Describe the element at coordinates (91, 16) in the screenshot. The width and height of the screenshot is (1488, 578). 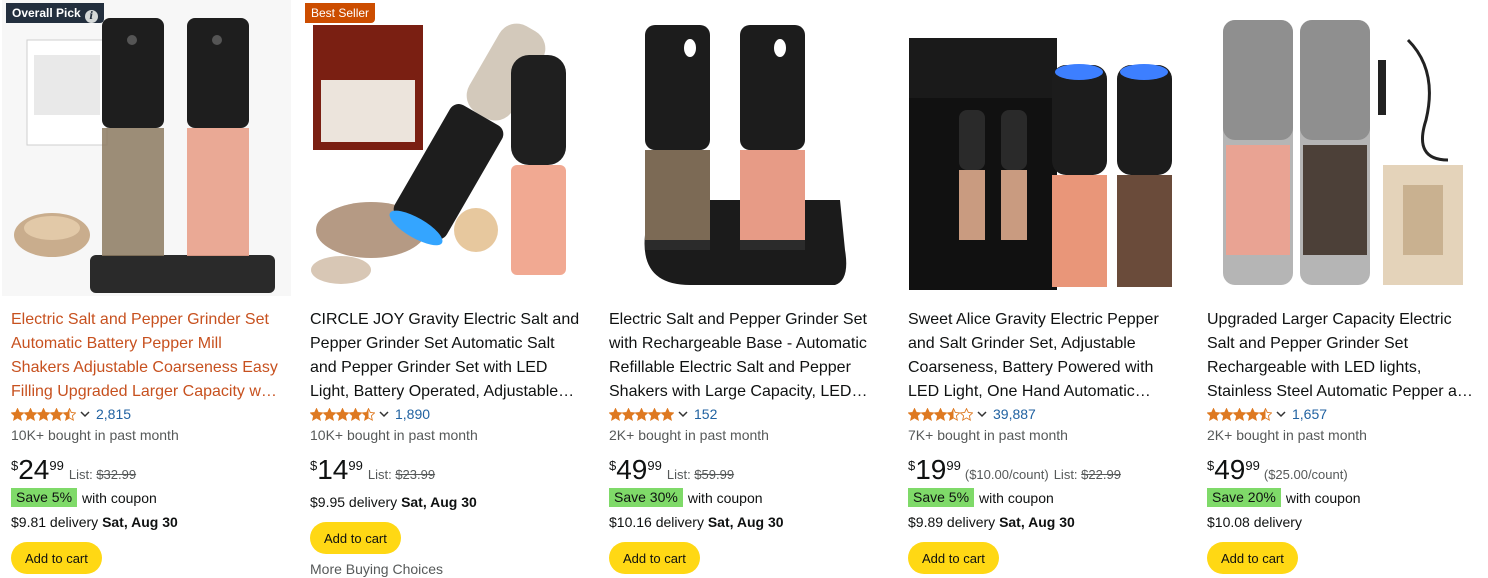
I see `info-icon: i` at that location.